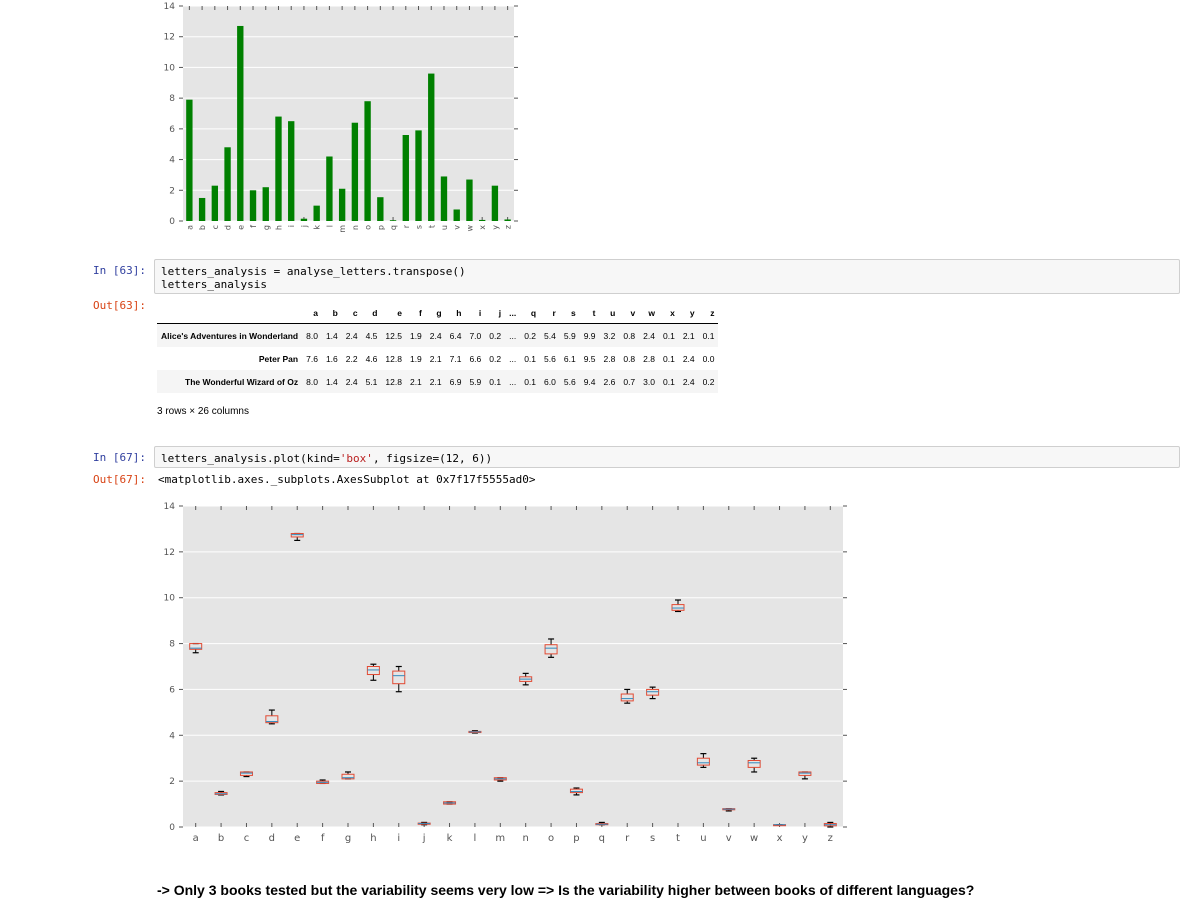 The image size is (1200, 911). What do you see at coordinates (278, 358) in the screenshot?
I see `row-label: Peter Pan` at bounding box center [278, 358].